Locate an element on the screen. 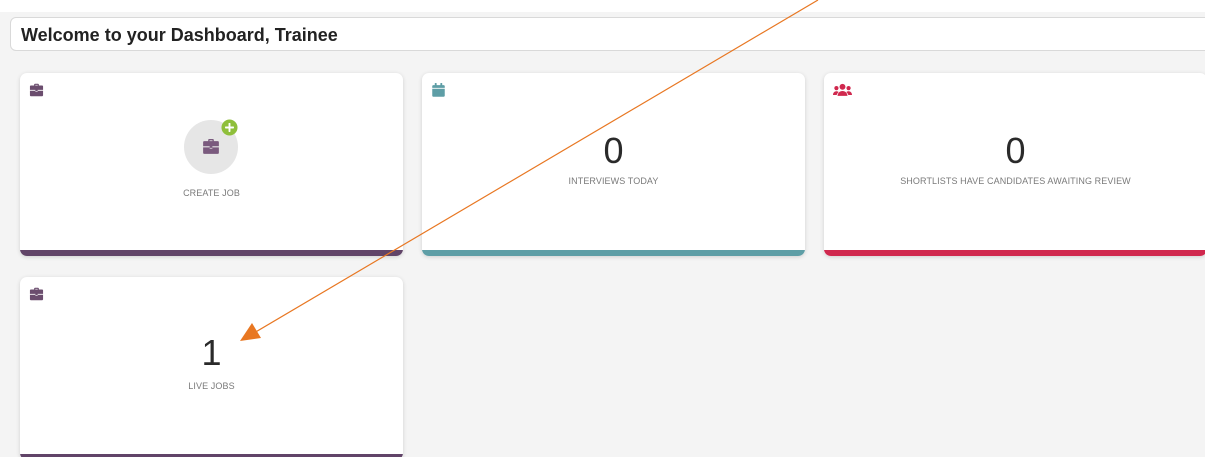 The height and width of the screenshot is (457, 1205). shortlists-value: 0 is located at coordinates (1015, 150).